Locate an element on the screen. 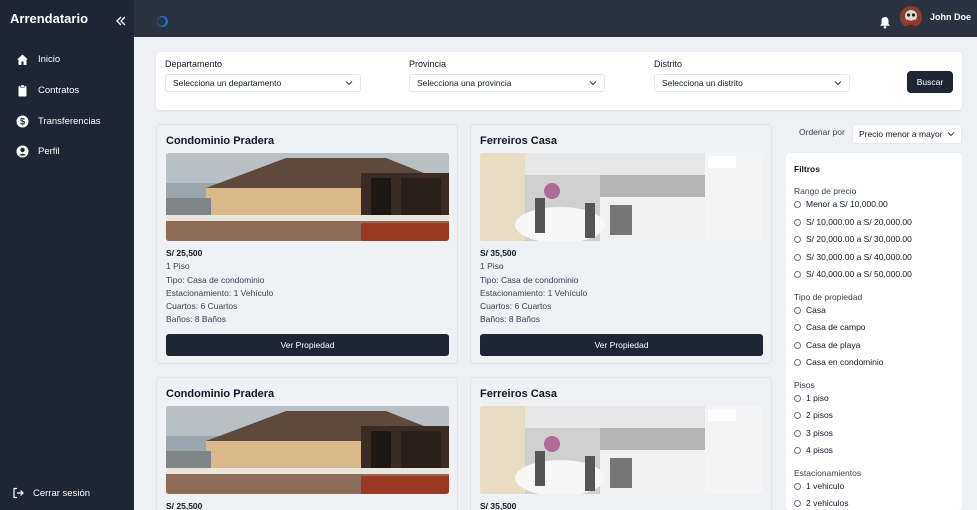 This screenshot has width=977, height=510. type-option: Casa en condominio is located at coordinates (839, 362).